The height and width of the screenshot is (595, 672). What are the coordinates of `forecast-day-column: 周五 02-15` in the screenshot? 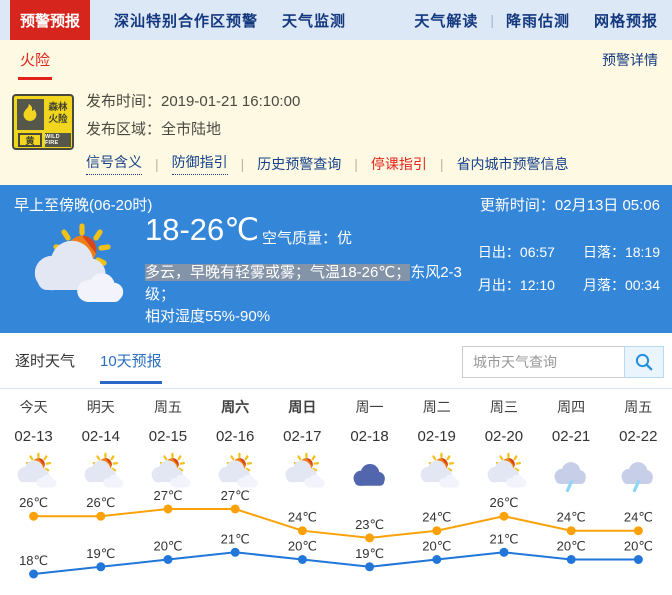 It's located at (167, 440).